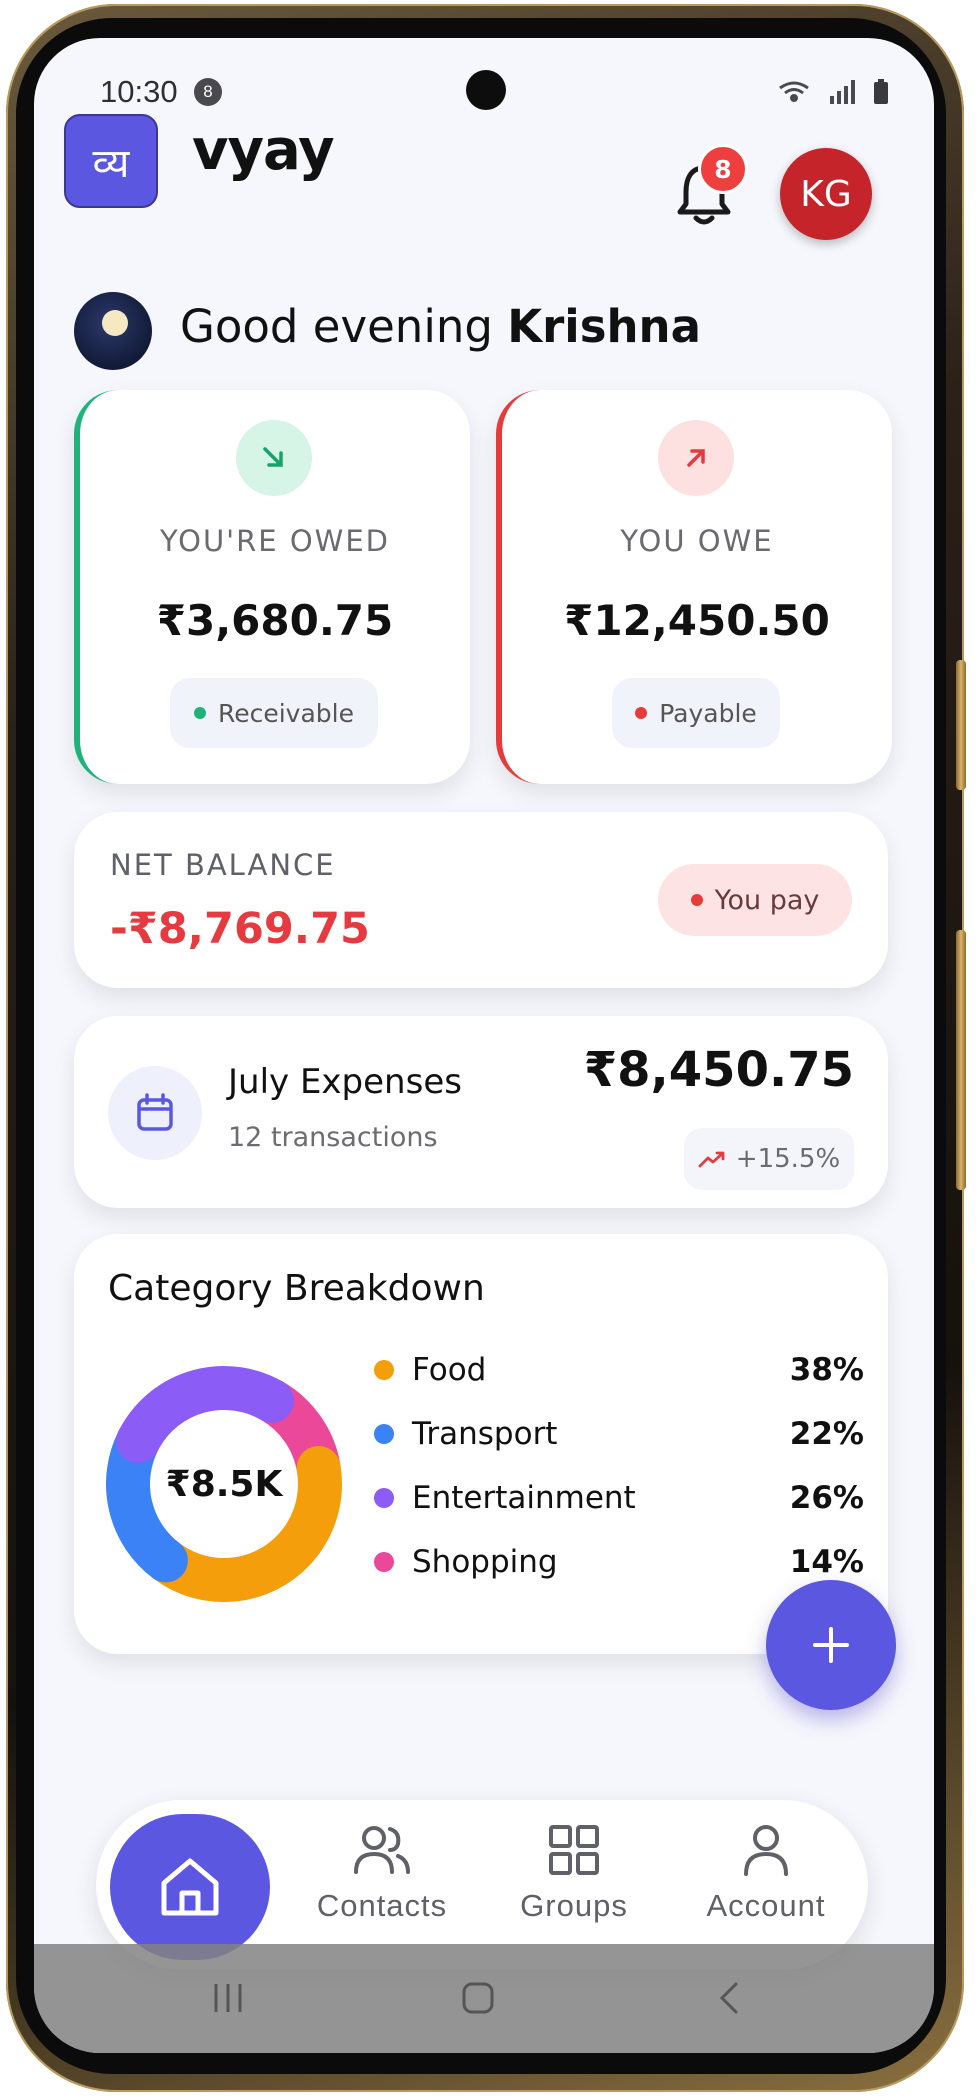 This screenshot has height=2100, width=978. What do you see at coordinates (641, 713) in the screenshot?
I see `payable-dot` at bounding box center [641, 713].